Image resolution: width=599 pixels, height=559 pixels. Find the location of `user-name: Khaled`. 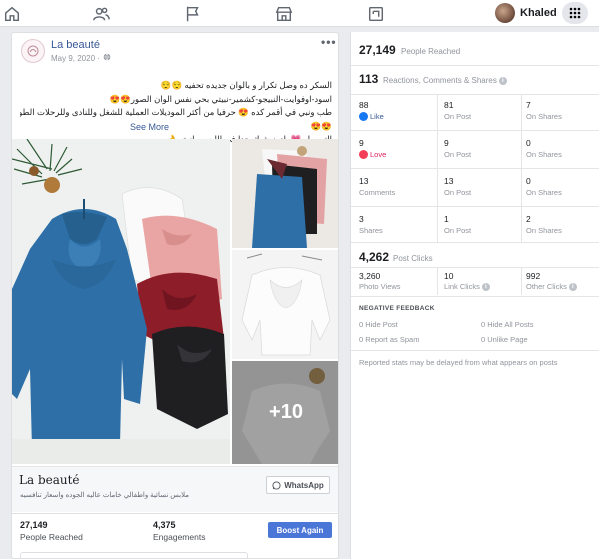

user-name: Khaled is located at coordinates (538, 13).